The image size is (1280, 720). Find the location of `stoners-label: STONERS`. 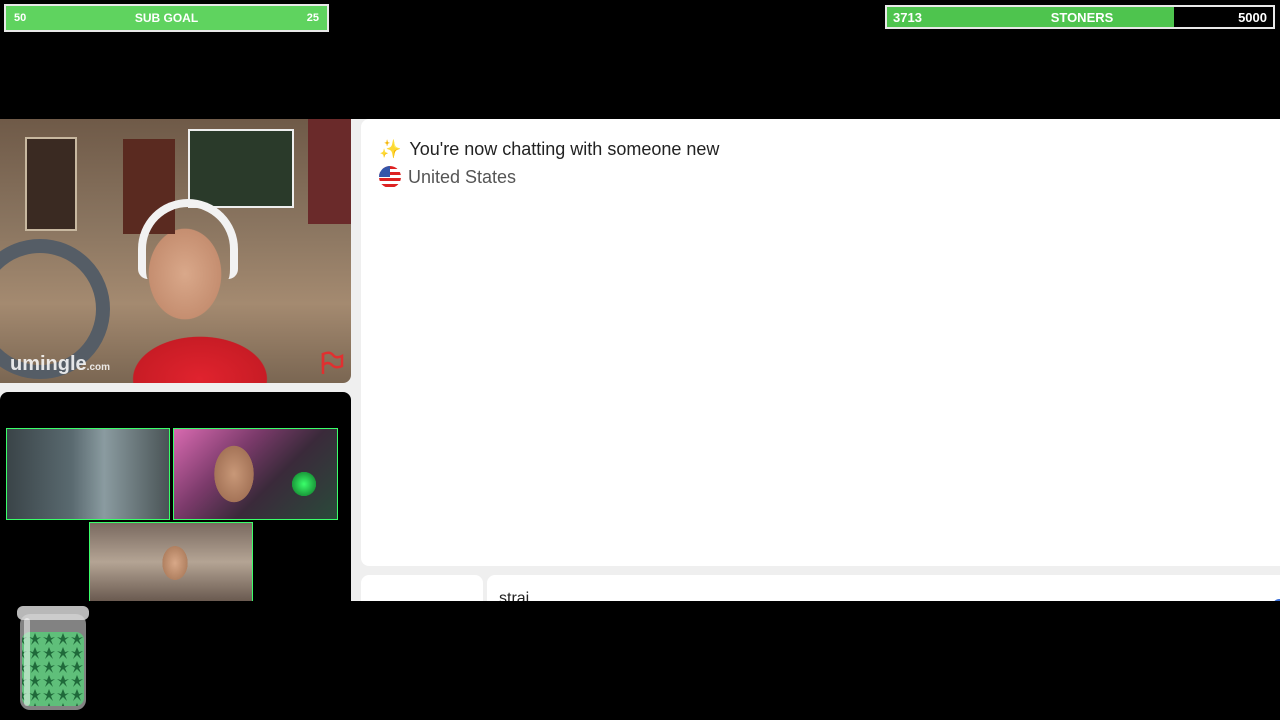

stoners-label: STONERS is located at coordinates (1082, 17).